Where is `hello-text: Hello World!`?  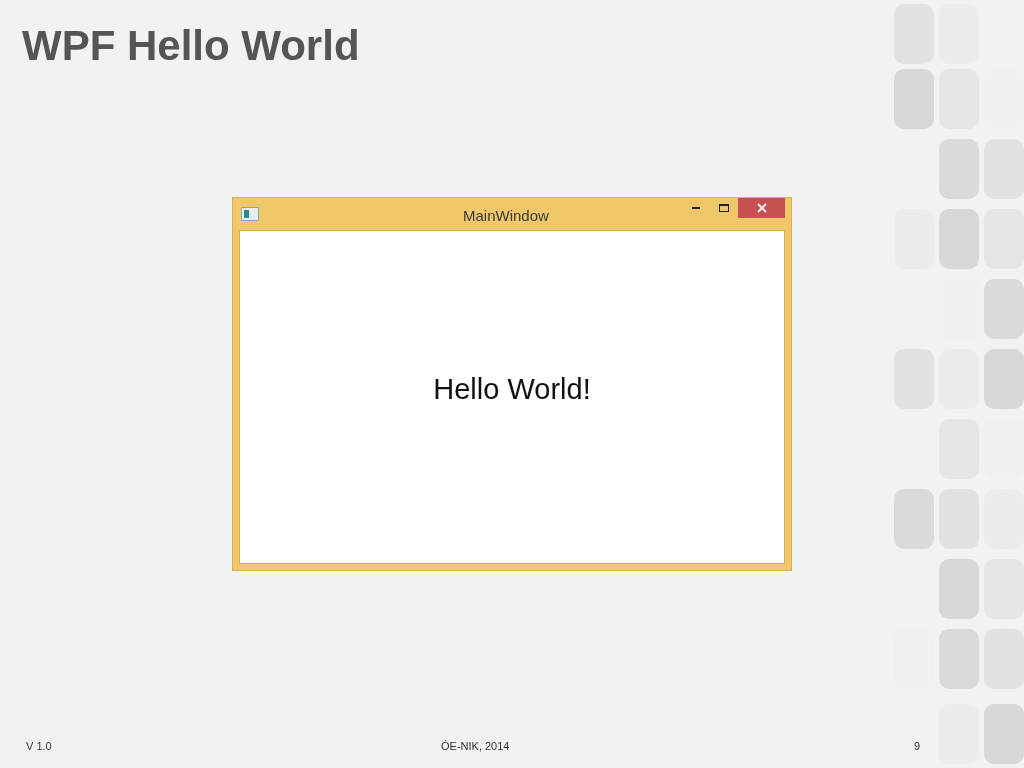 hello-text: Hello World! is located at coordinates (512, 390).